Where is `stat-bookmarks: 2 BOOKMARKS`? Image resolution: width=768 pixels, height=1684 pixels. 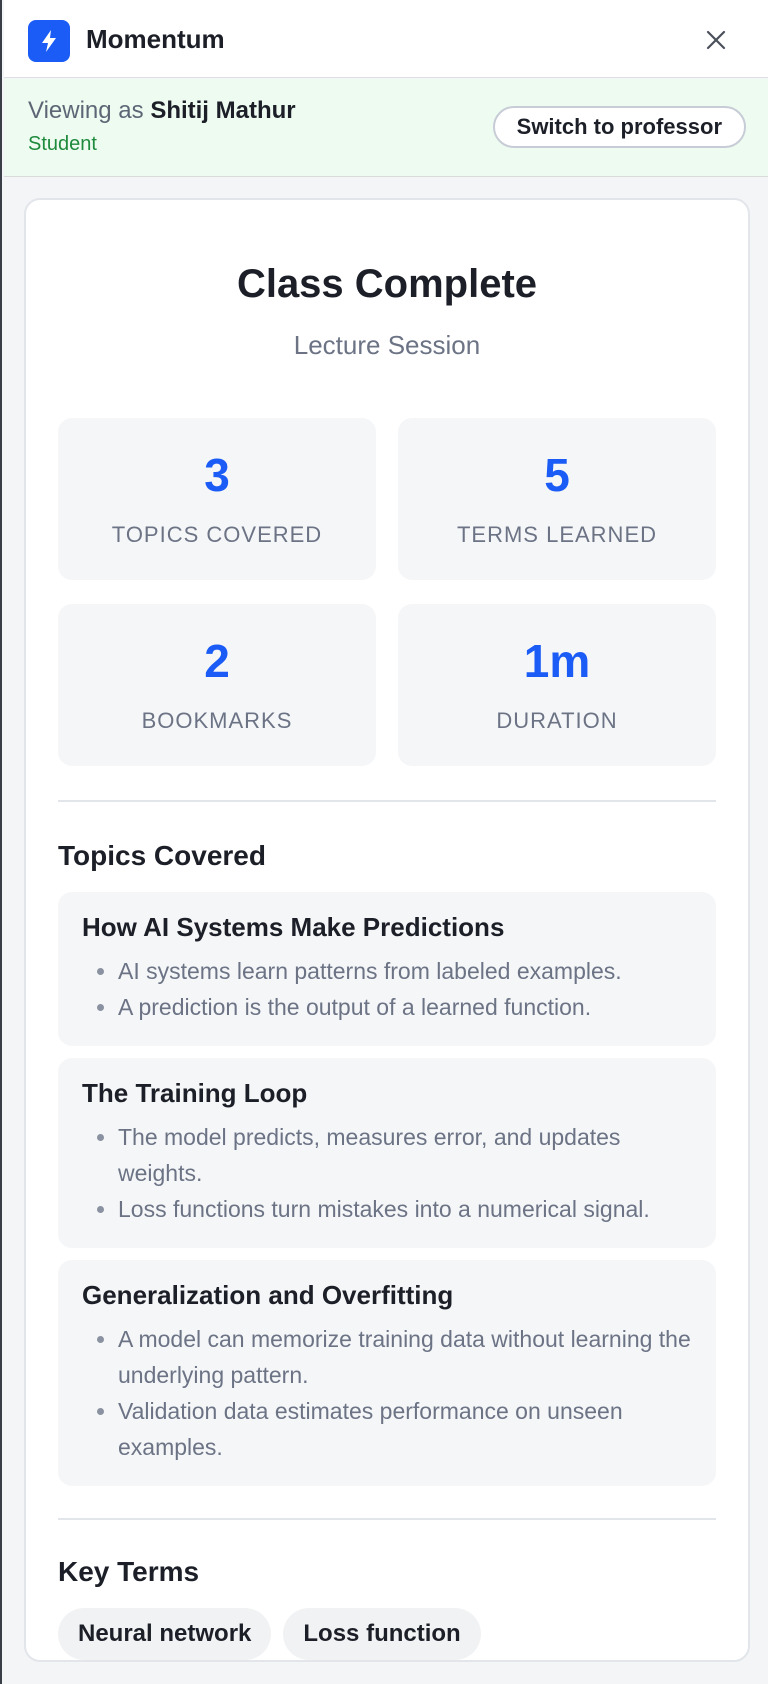 stat-bookmarks: 2 BOOKMARKS is located at coordinates (217, 685).